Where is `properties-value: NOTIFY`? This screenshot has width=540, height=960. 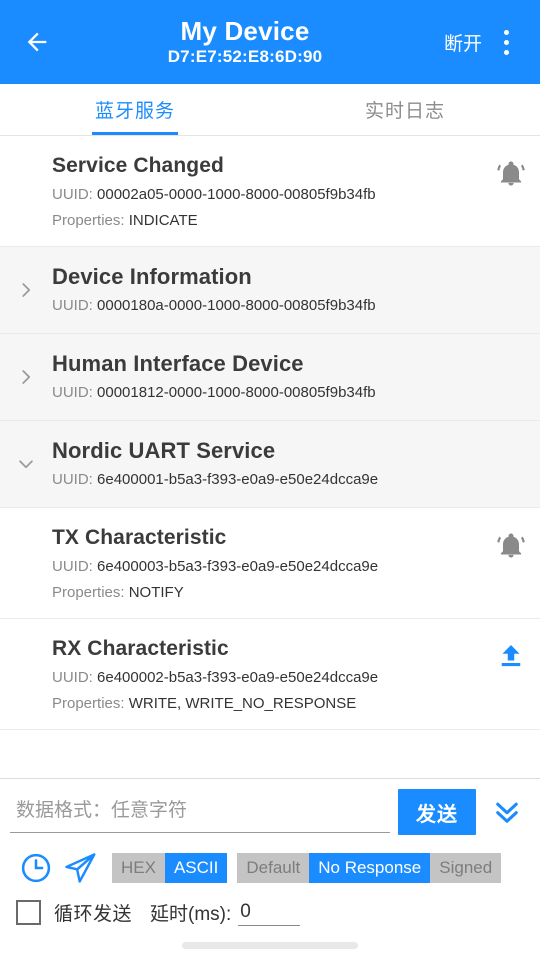 properties-value: NOTIFY is located at coordinates (156, 592).